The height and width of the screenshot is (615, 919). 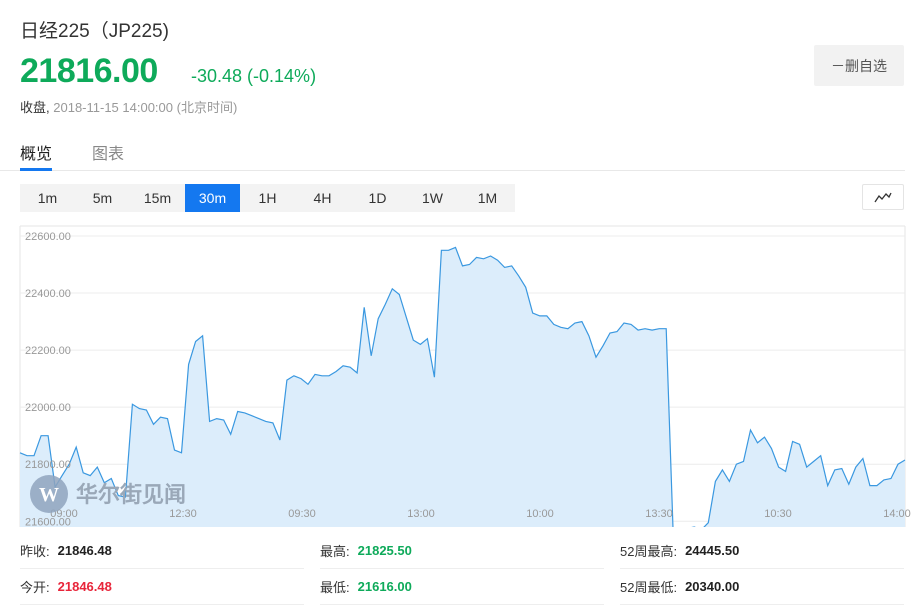 I want to click on remove-watchlist-button: －删自选, so click(x=859, y=65).